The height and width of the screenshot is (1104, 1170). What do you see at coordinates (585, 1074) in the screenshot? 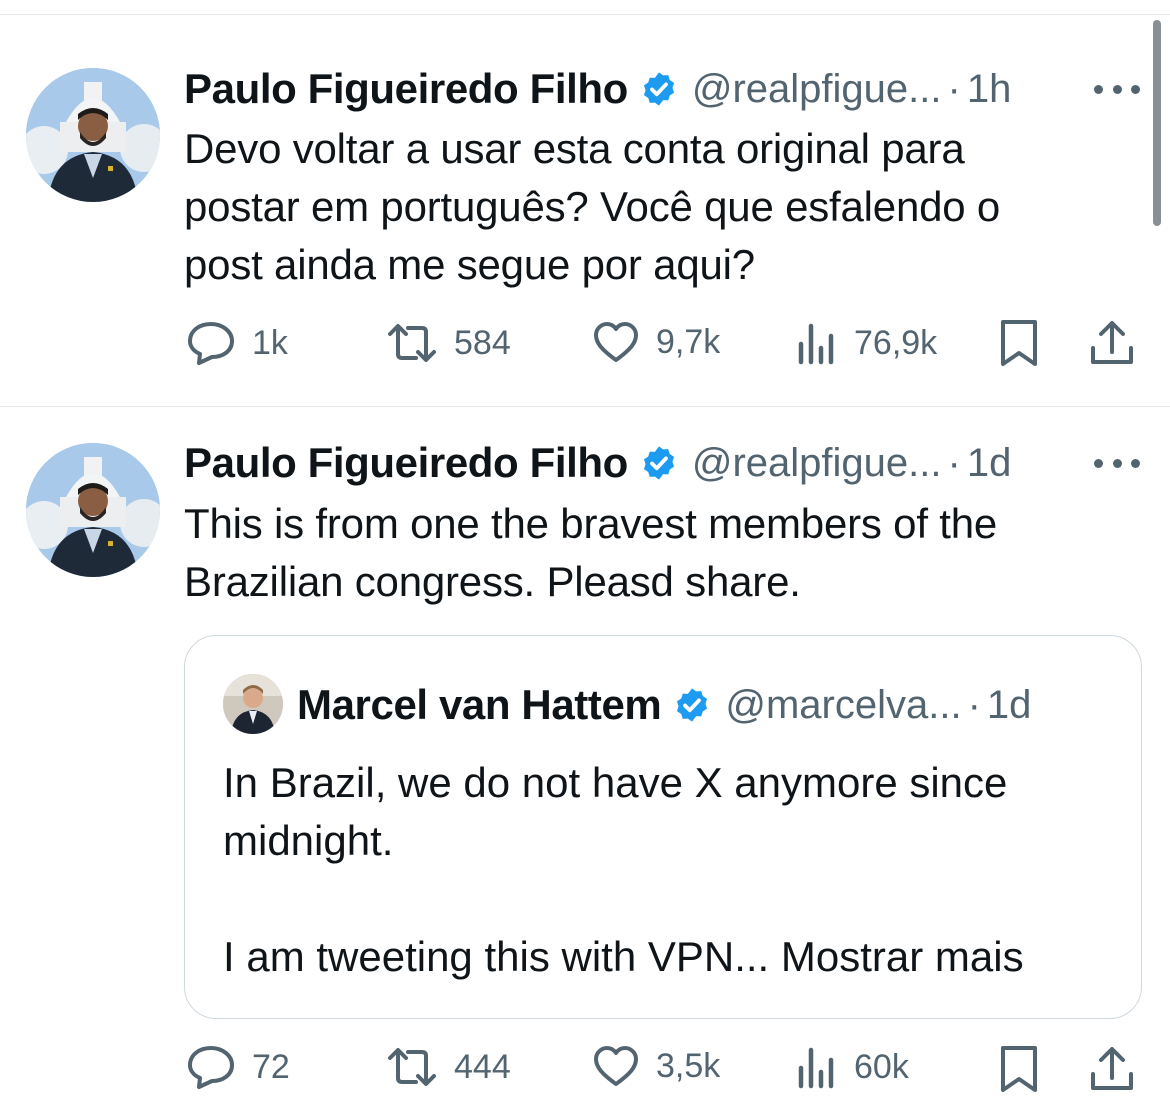
I see `action-bar: 72 444 3,5k 60k` at bounding box center [585, 1074].